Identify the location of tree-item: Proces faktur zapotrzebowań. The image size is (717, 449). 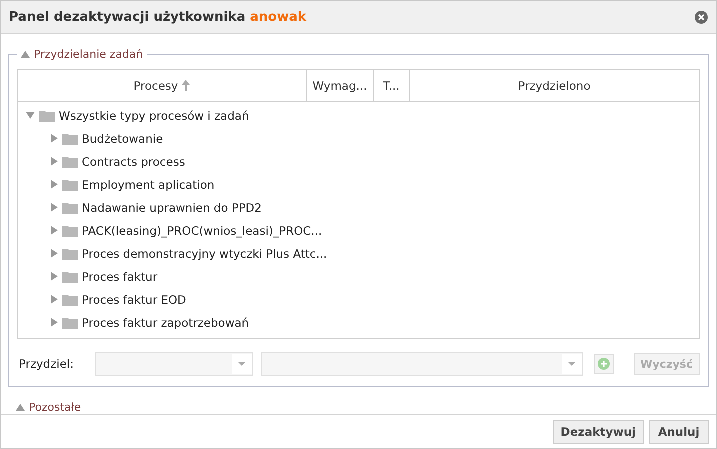
(166, 323).